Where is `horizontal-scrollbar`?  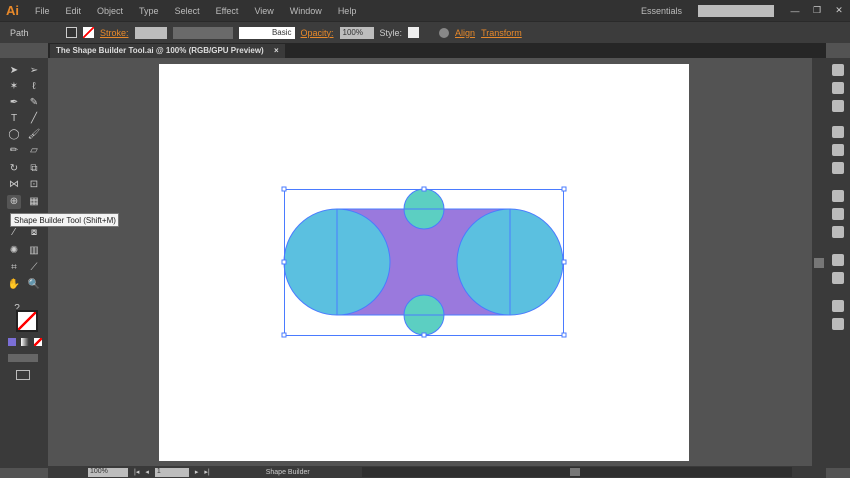 horizontal-scrollbar is located at coordinates (576, 472).